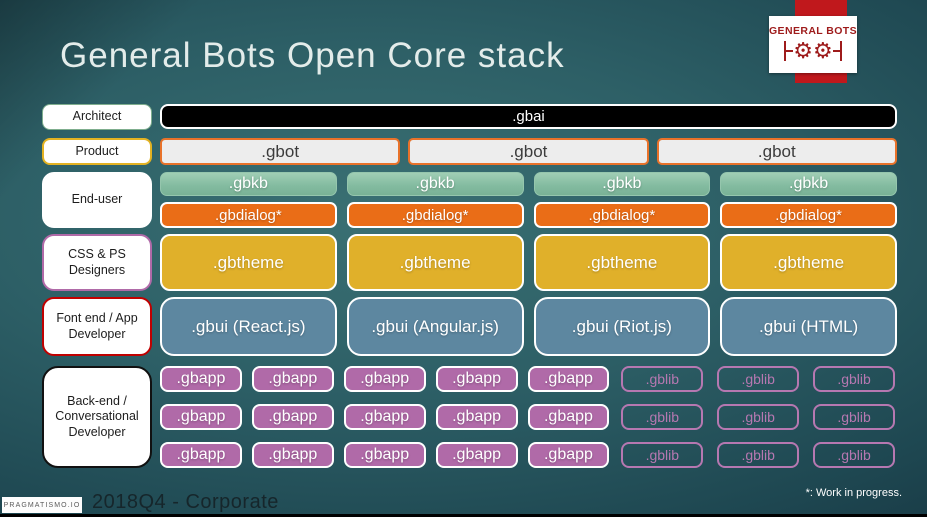 Image resolution: width=927 pixels, height=517 pixels. What do you see at coordinates (435, 326) in the screenshot?
I see `box-gbui-angular: .gbui (Angular.js)` at bounding box center [435, 326].